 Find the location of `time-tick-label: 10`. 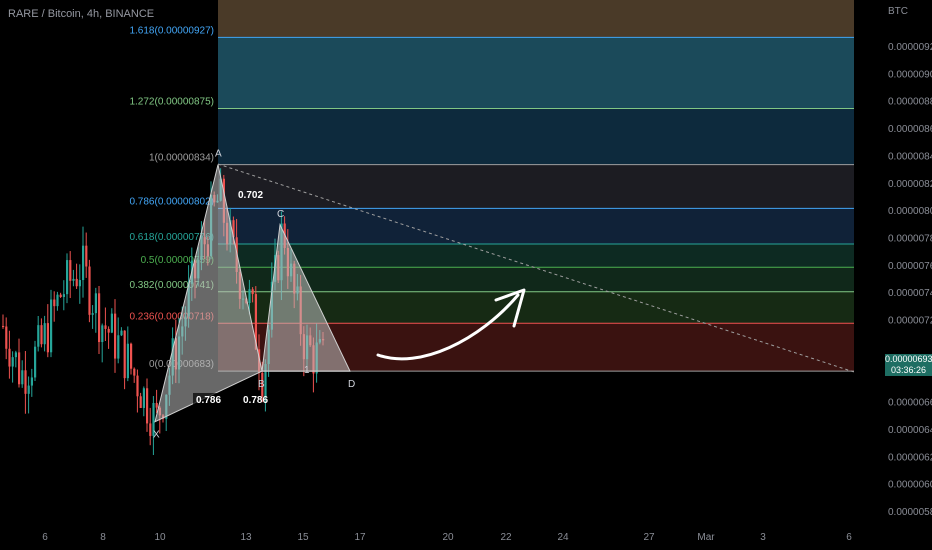

time-tick-label: 10 is located at coordinates (160, 537).